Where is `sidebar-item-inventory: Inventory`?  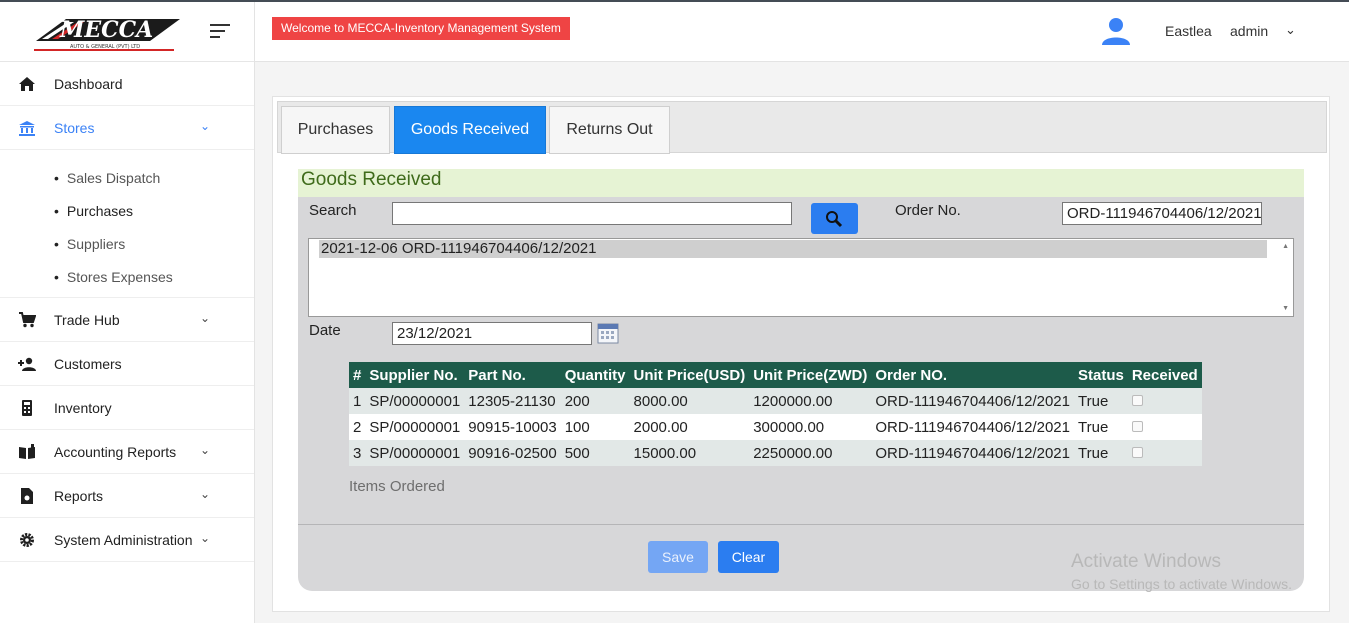 sidebar-item-inventory: Inventory is located at coordinates (127, 408).